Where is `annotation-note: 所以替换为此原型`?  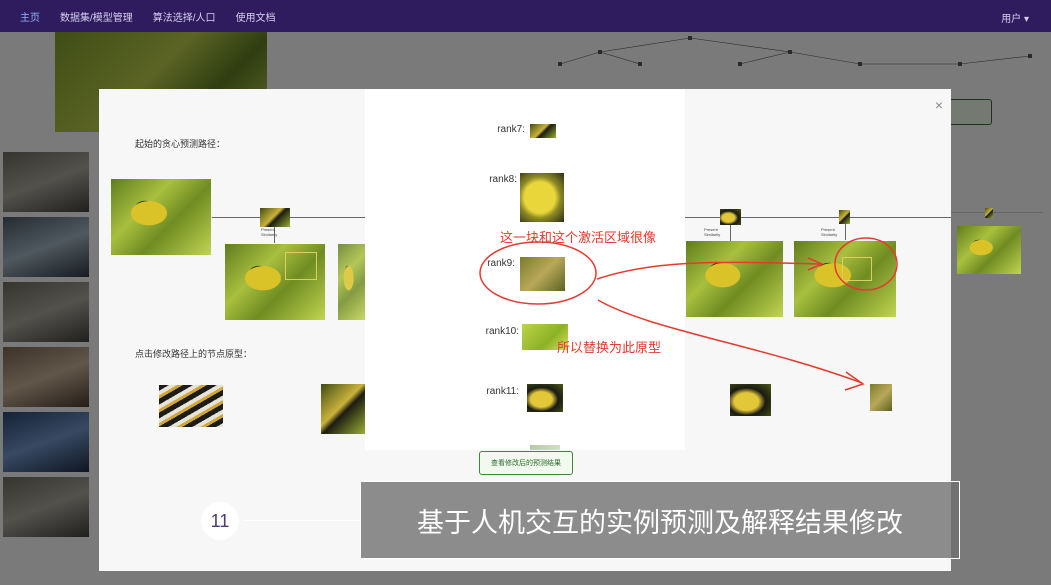 annotation-note: 所以替换为此原型 is located at coordinates (609, 347).